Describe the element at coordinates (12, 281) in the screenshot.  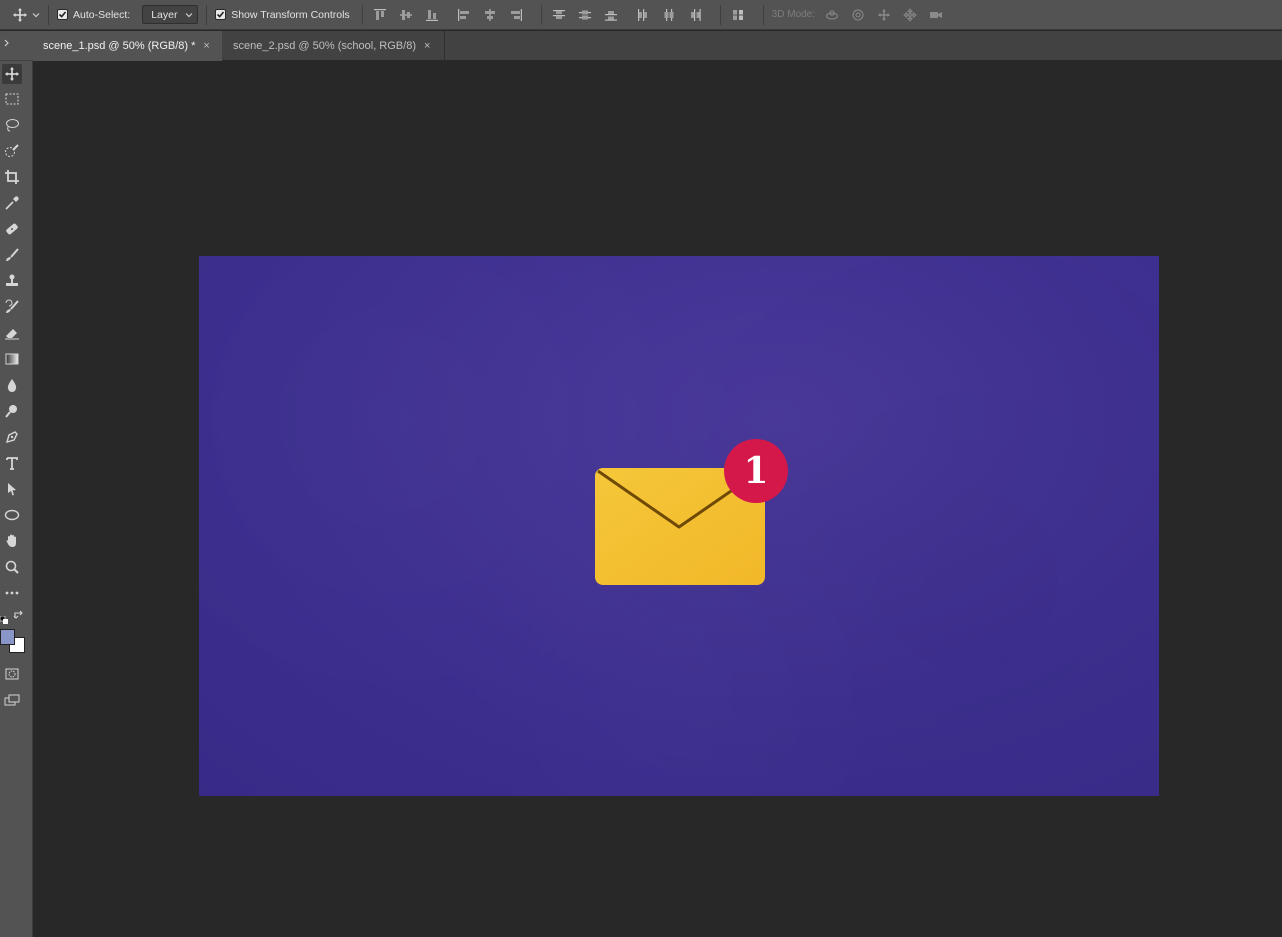
I see `clone-stamp-tool-icon` at that location.